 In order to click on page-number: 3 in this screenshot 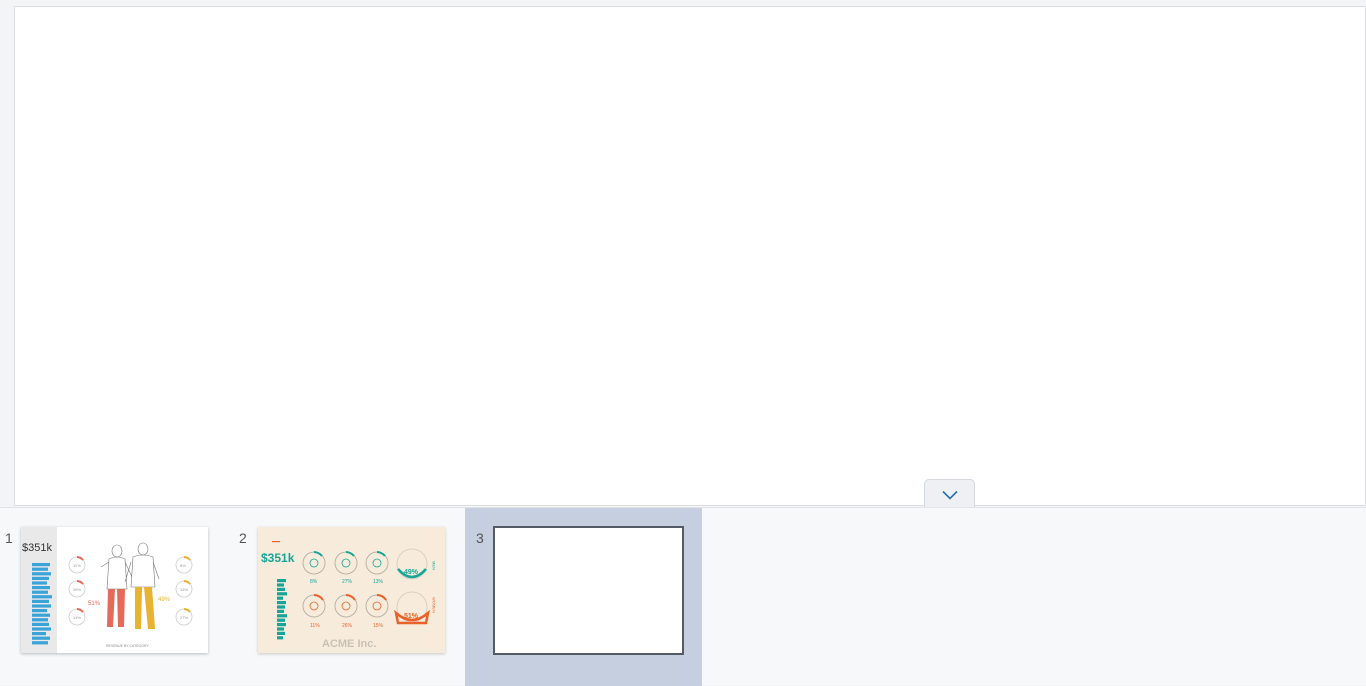, I will do `click(480, 538)`.